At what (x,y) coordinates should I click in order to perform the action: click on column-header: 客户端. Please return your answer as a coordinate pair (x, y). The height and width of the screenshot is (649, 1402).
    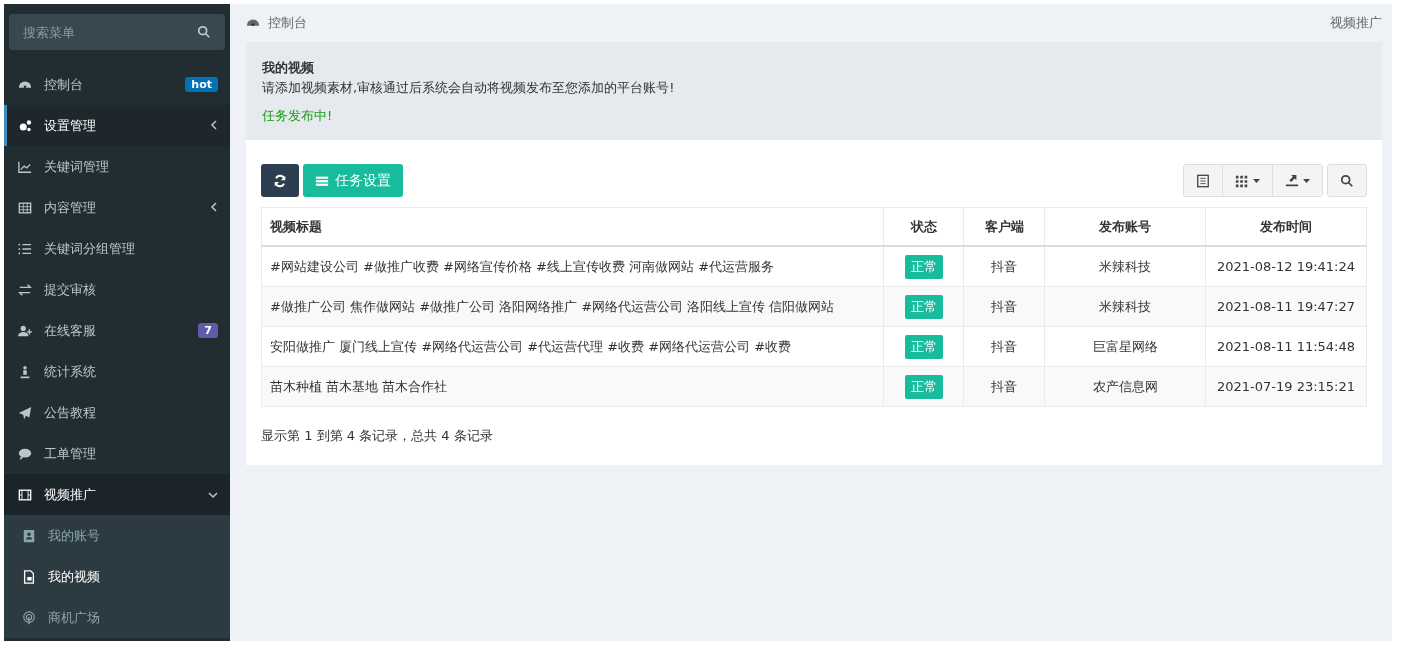
    Looking at the image, I should click on (1004, 226).